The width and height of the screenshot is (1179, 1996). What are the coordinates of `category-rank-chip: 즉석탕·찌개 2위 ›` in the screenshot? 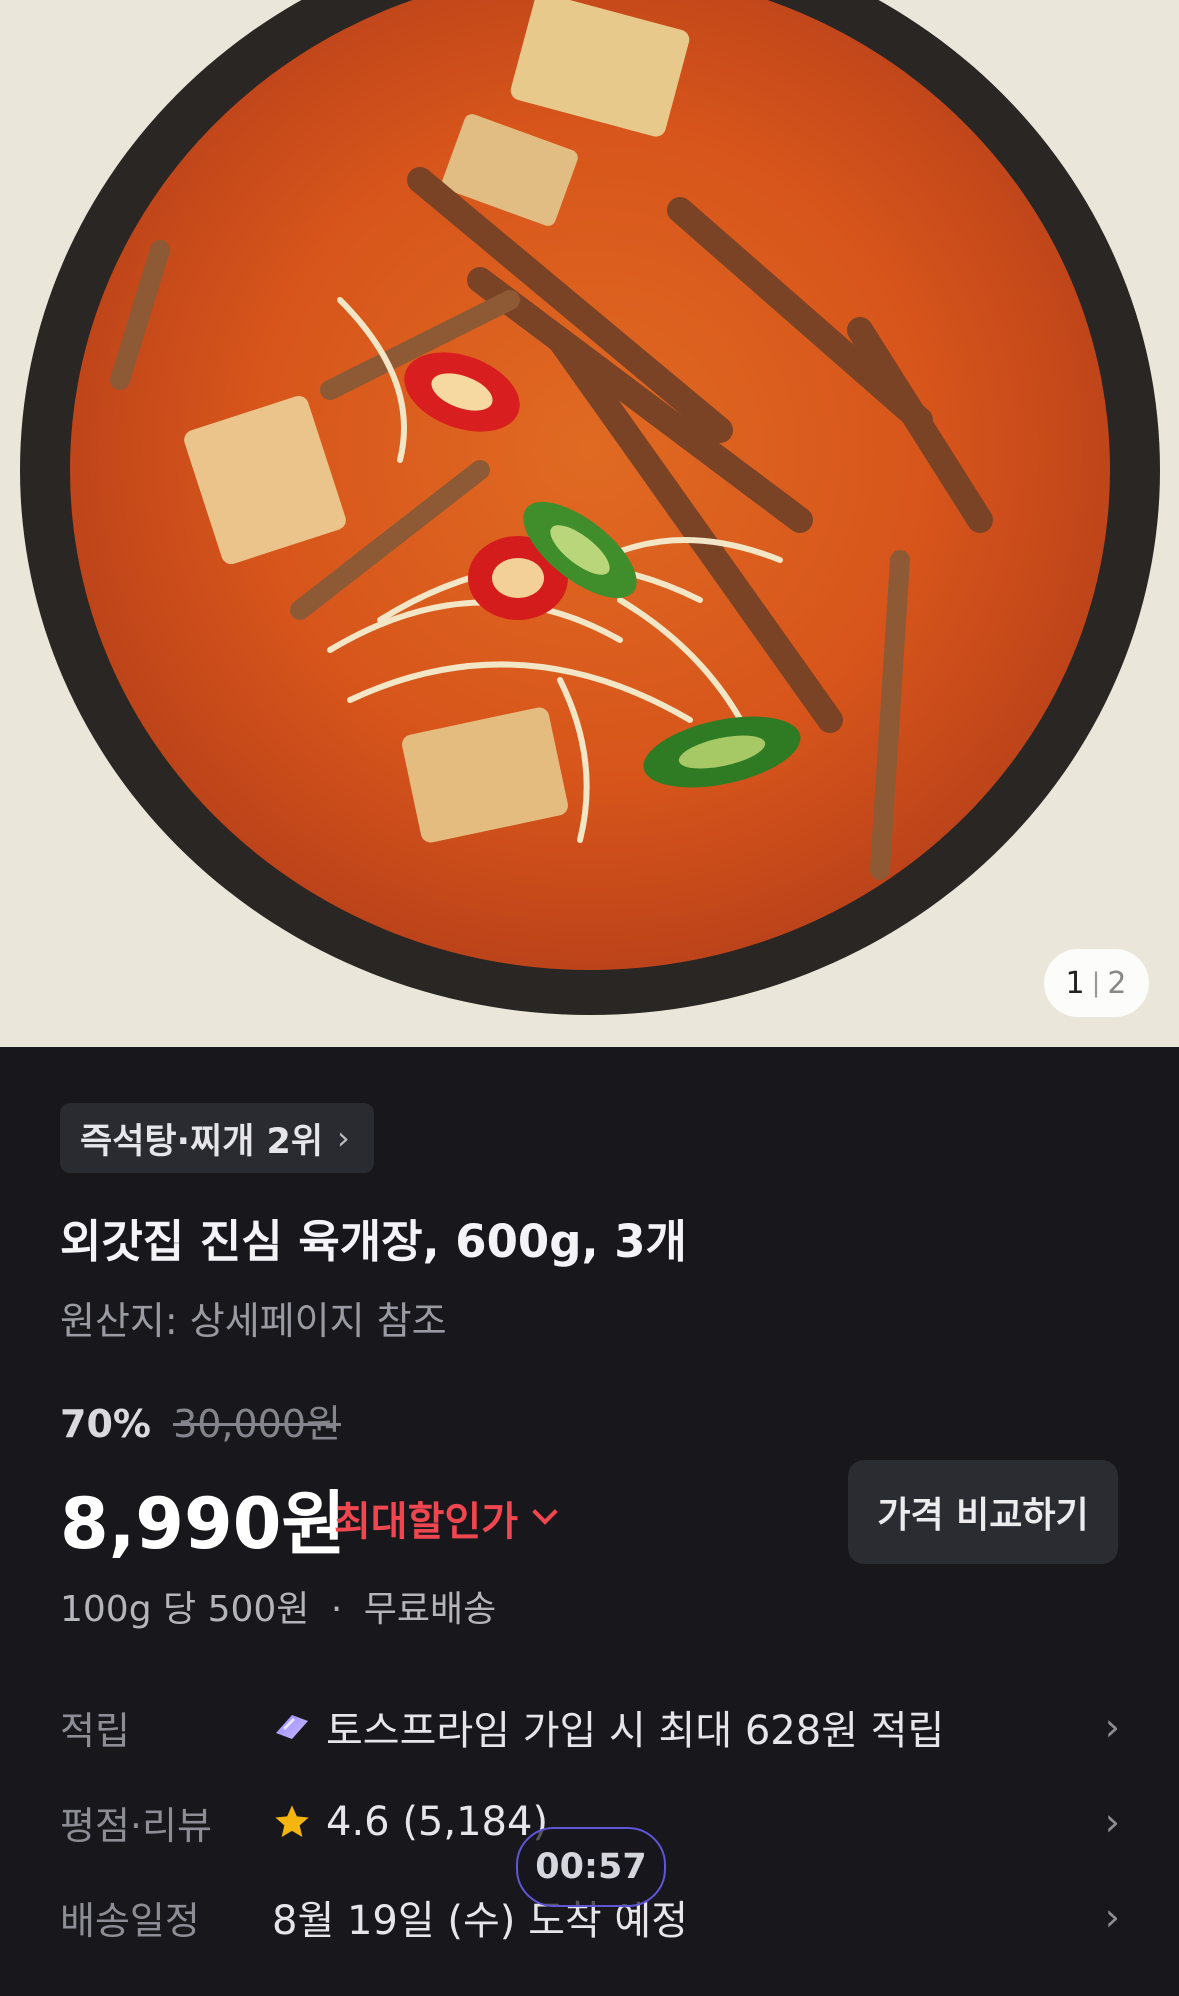 It's located at (217, 1138).